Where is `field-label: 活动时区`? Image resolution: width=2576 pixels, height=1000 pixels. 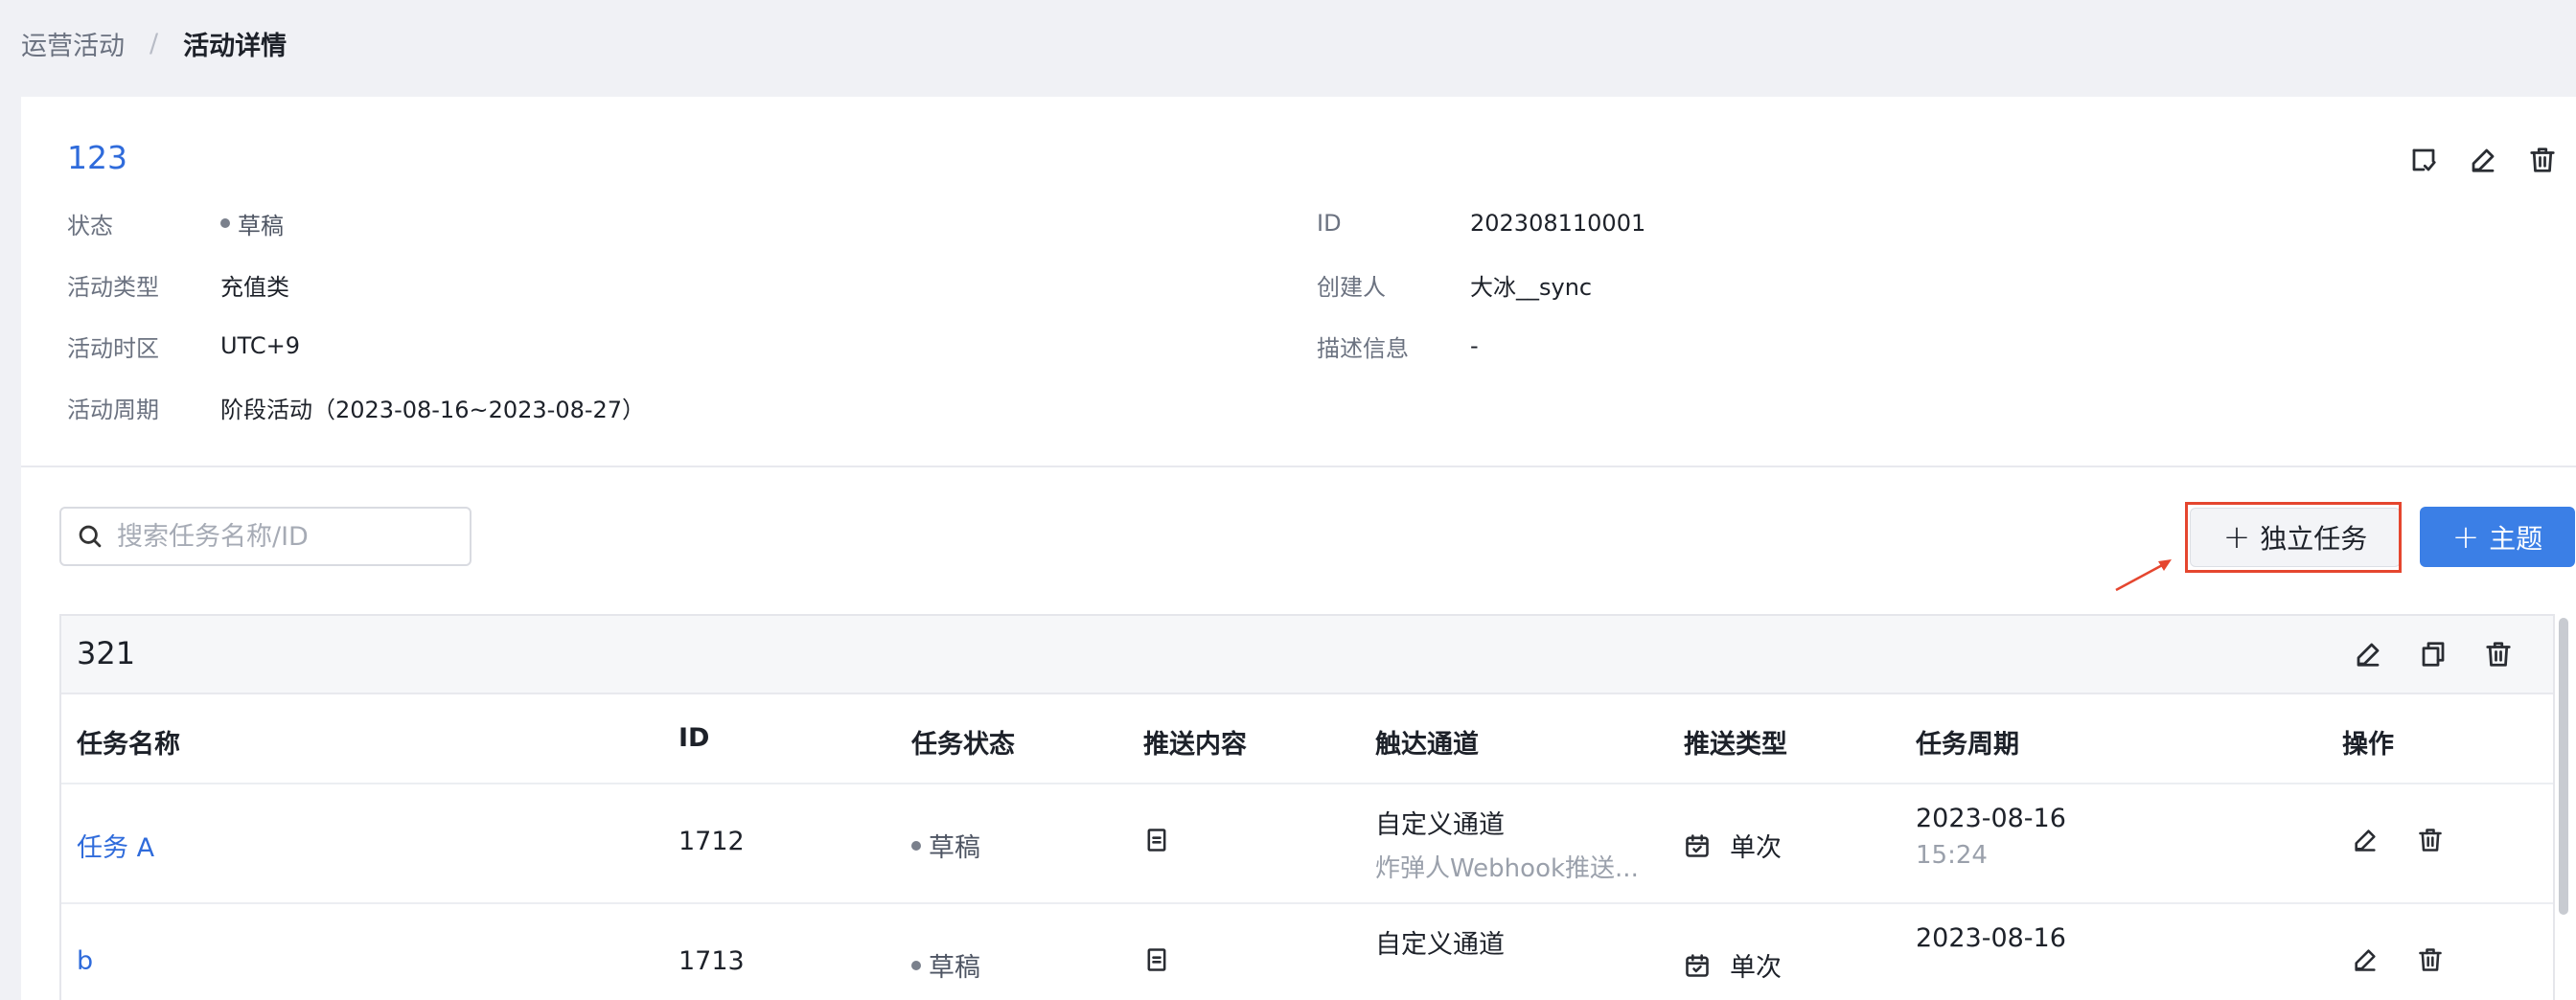
field-label: 活动时区 is located at coordinates (113, 348).